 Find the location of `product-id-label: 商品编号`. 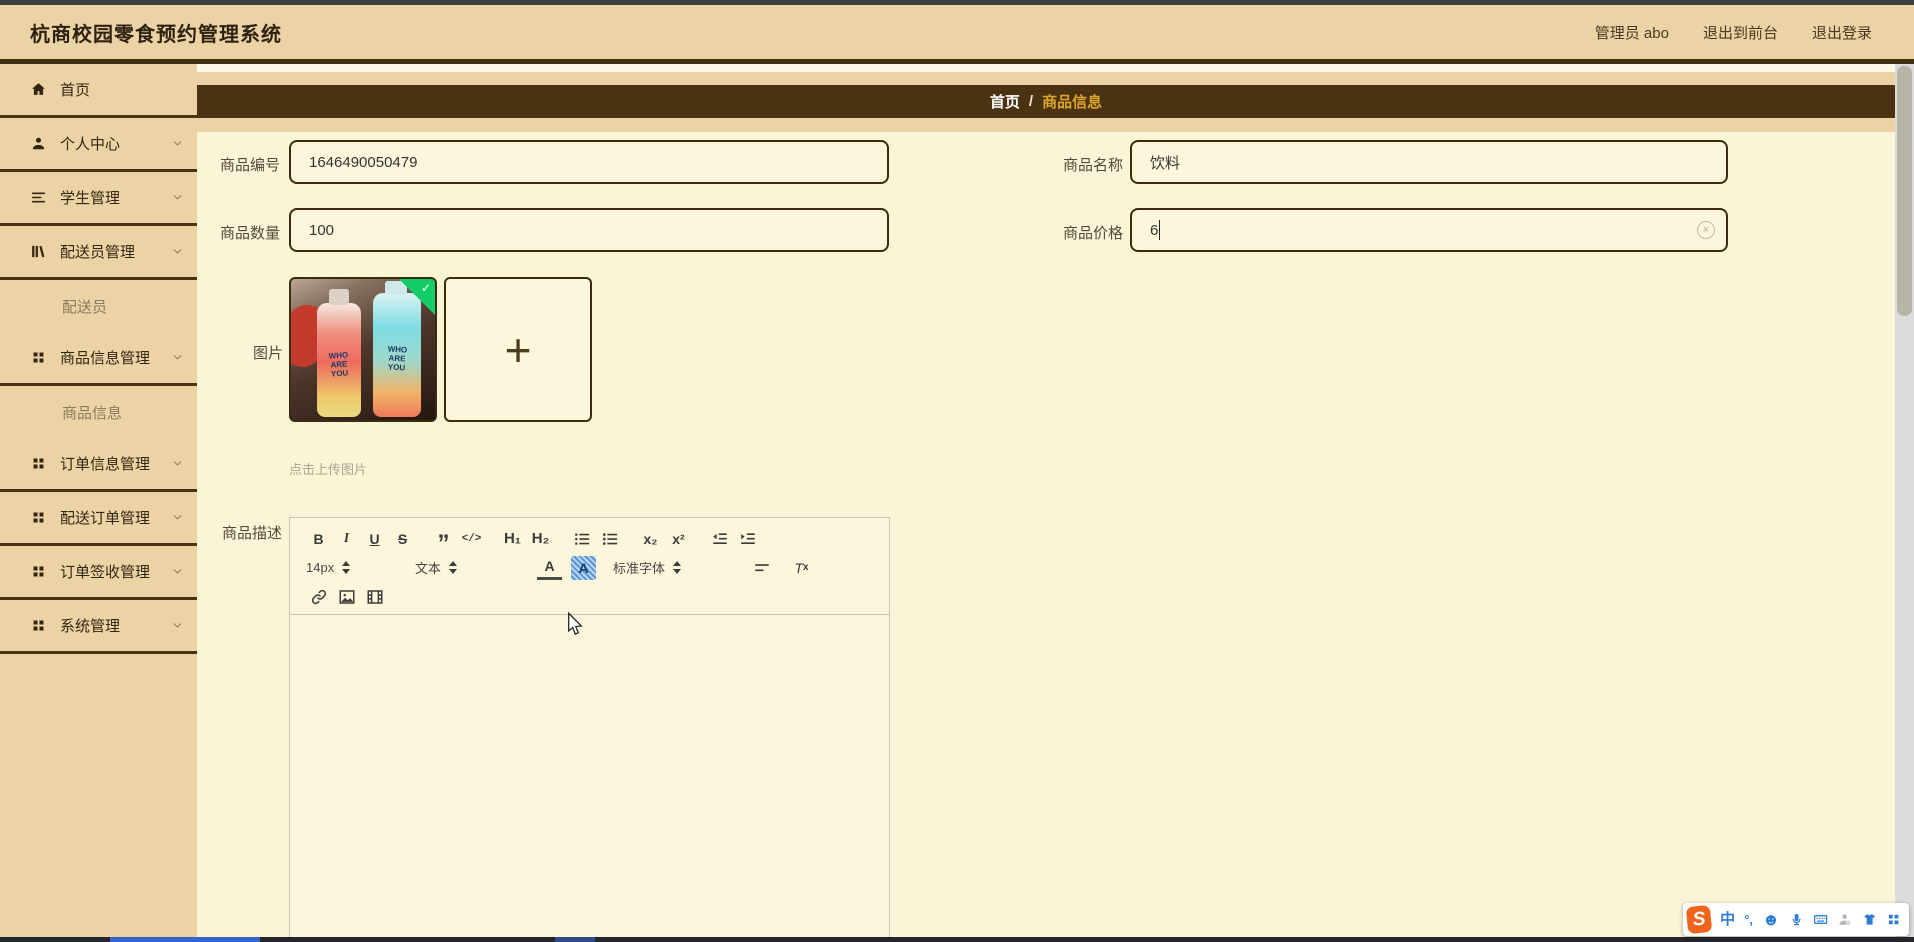

product-id-label: 商品编号 is located at coordinates (250, 165).